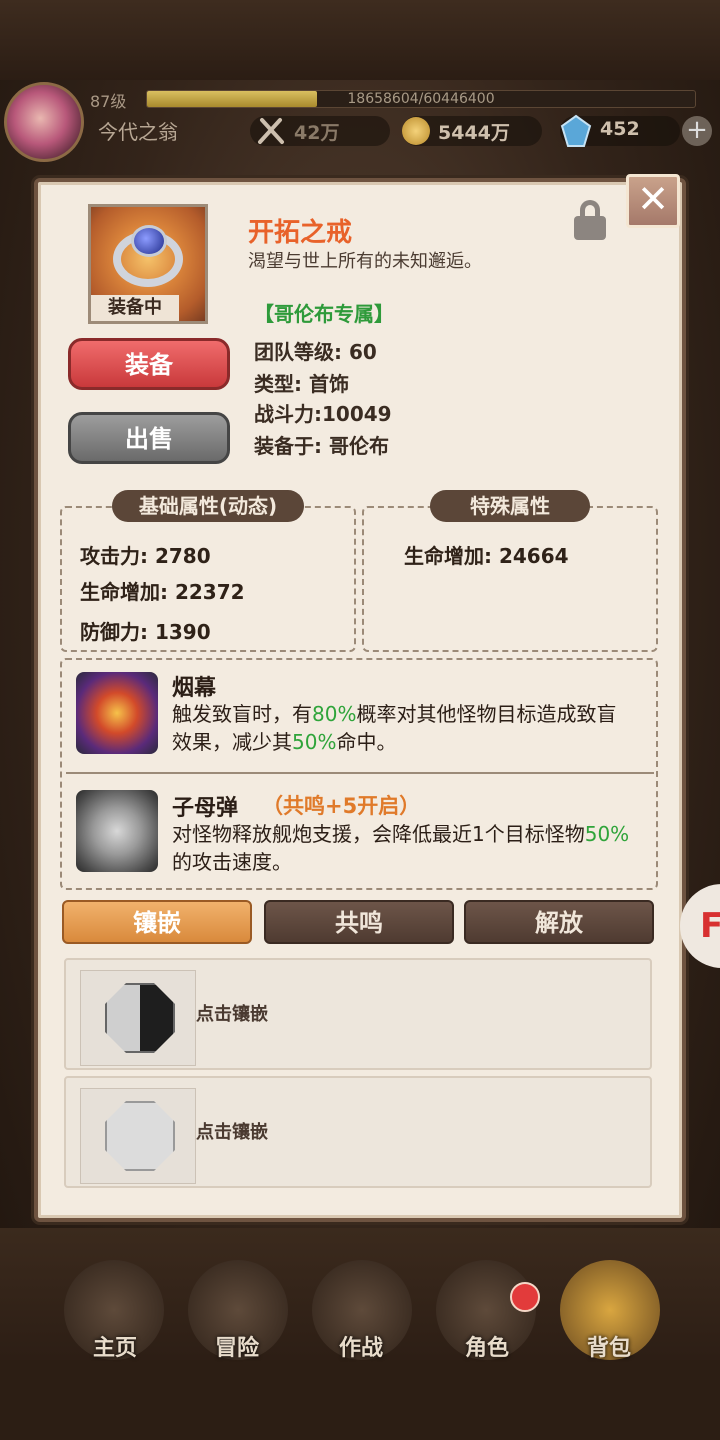 The height and width of the screenshot is (1440, 720). I want to click on ring-gem, so click(149, 241).